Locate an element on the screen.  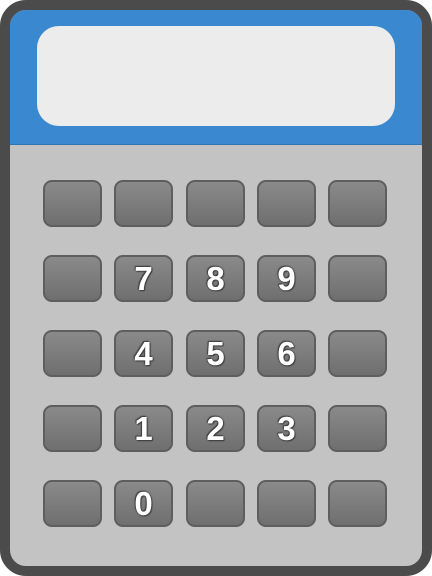
calculator-display is located at coordinates (216, 76).